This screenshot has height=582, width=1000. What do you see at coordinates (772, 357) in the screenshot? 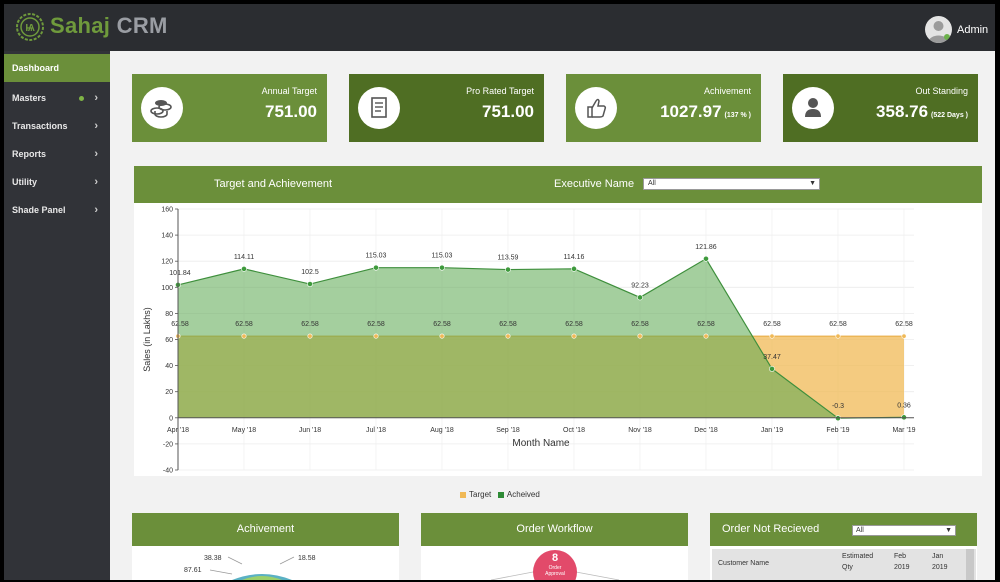
I see `achieved-data-label: 37.47` at bounding box center [772, 357].